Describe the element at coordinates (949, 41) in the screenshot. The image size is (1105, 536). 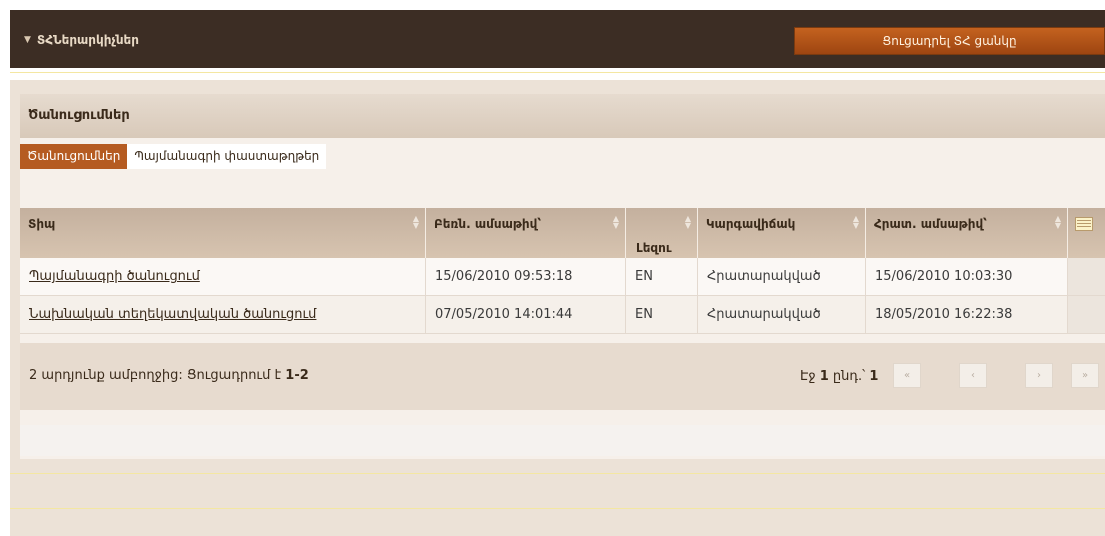
I see `show-list-button: Ցուցադրել ՏՀ ցանկը` at that location.